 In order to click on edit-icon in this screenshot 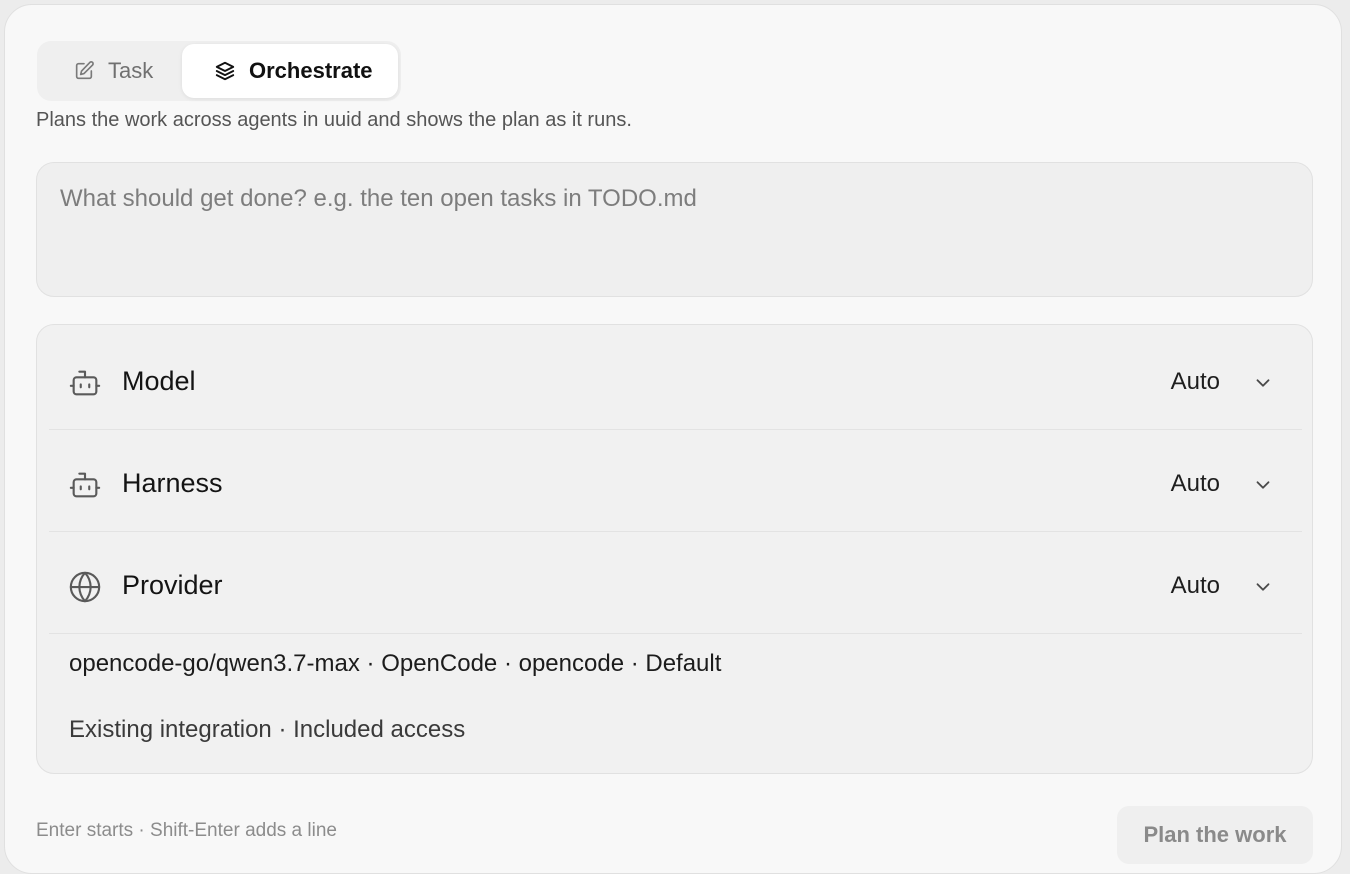, I will do `click(84, 71)`.